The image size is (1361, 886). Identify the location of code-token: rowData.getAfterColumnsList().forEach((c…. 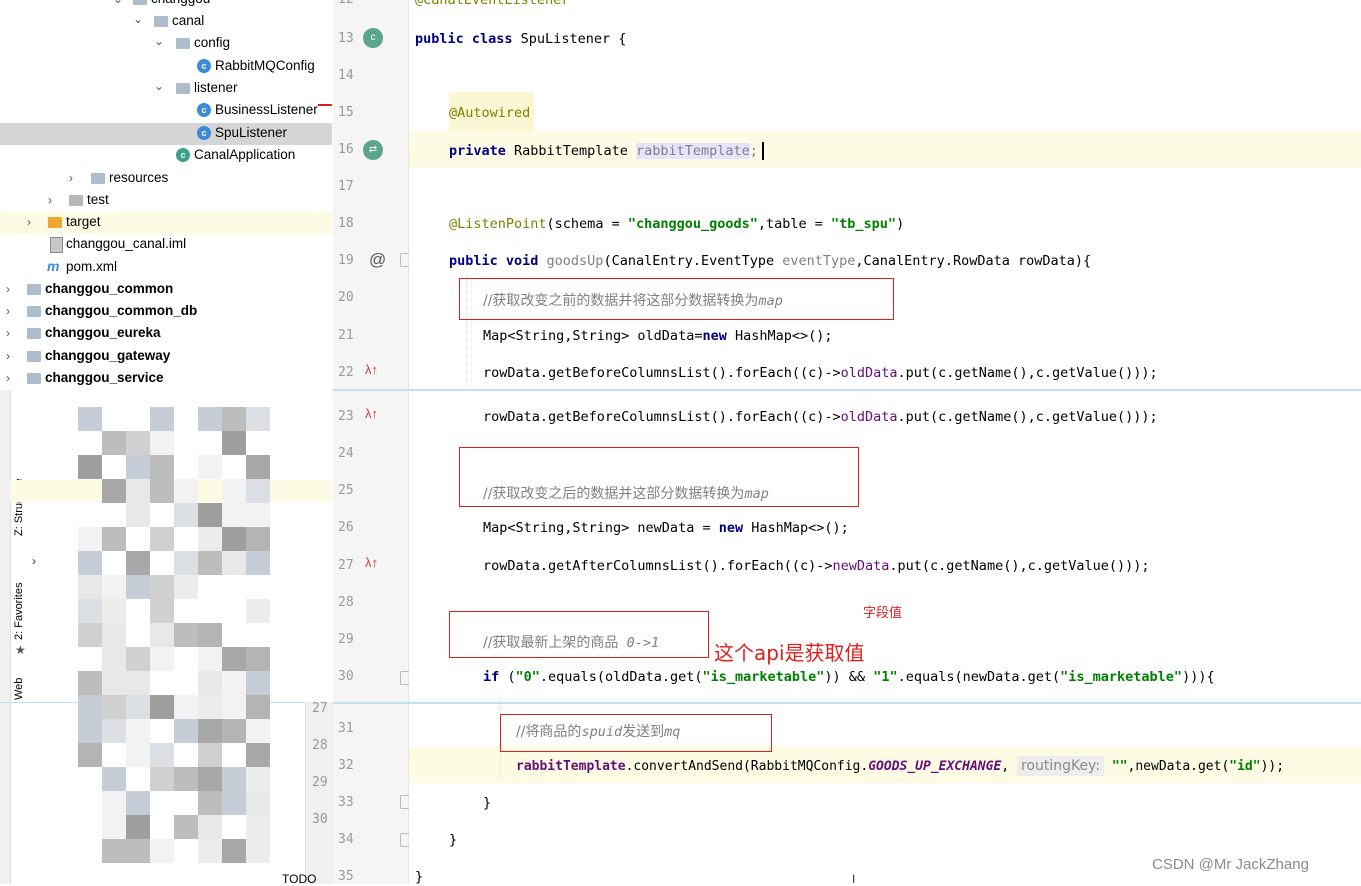
(658, 566).